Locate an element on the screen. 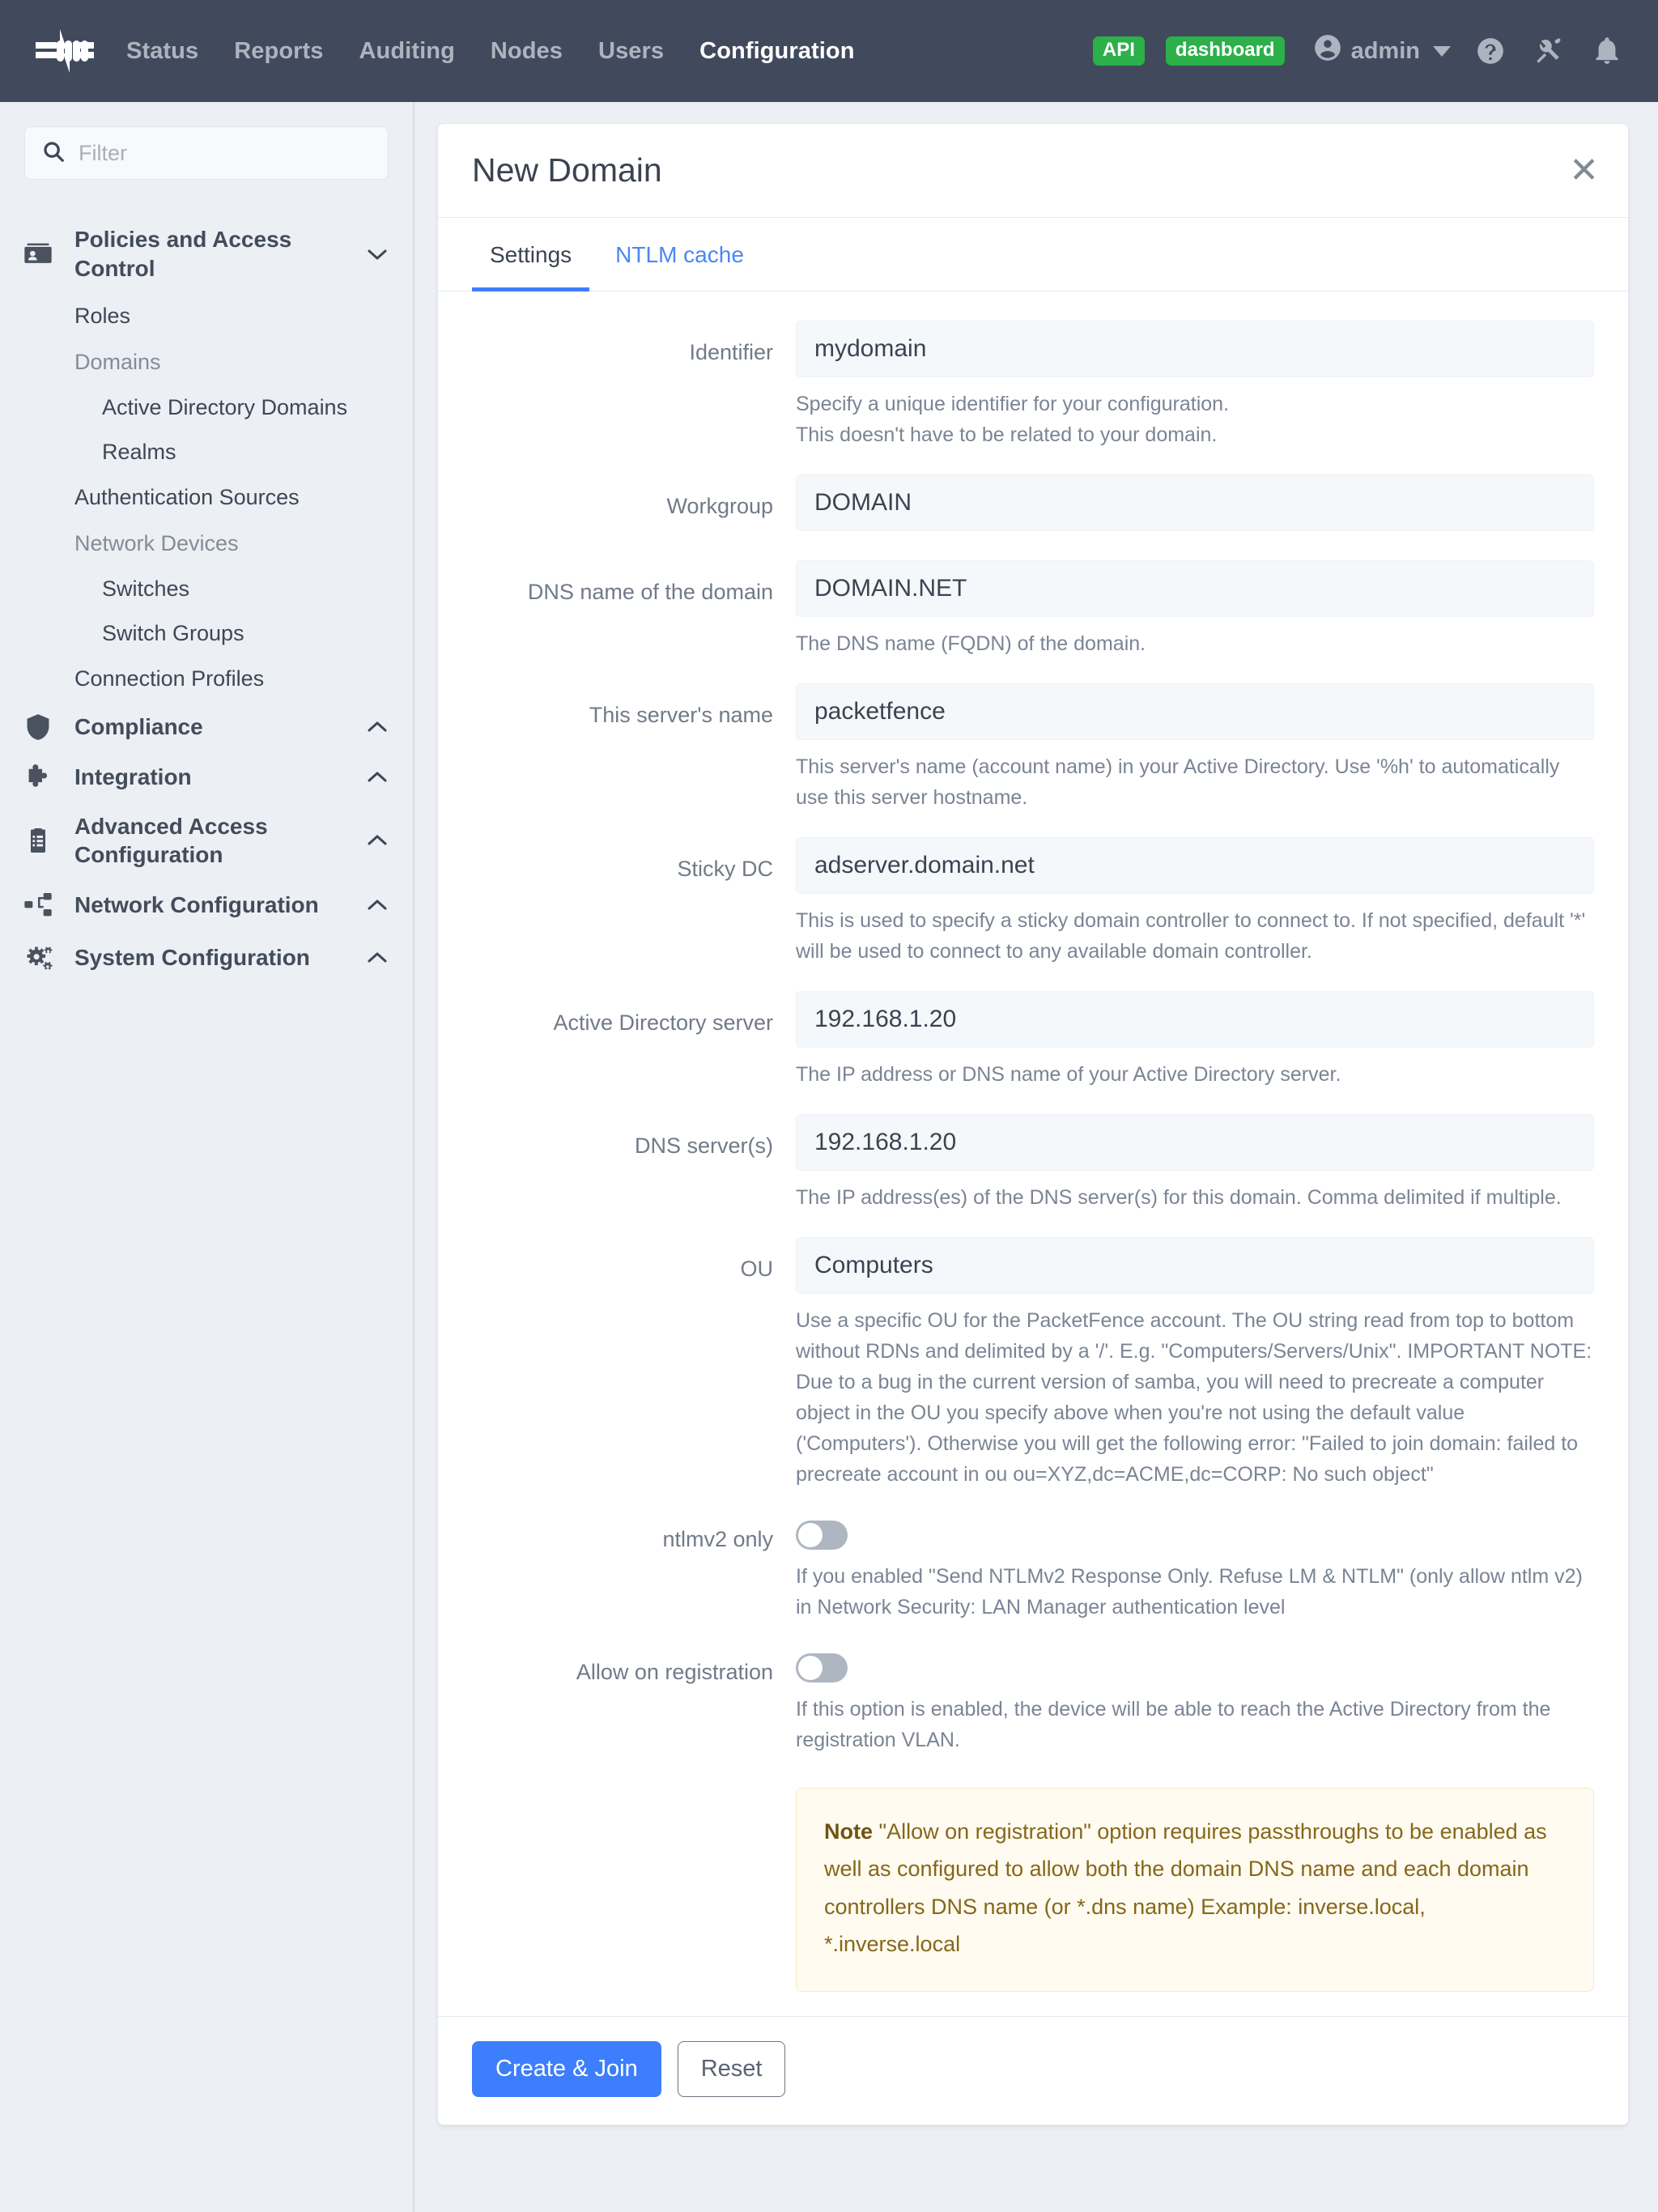  api-badge: API is located at coordinates (1118, 51).